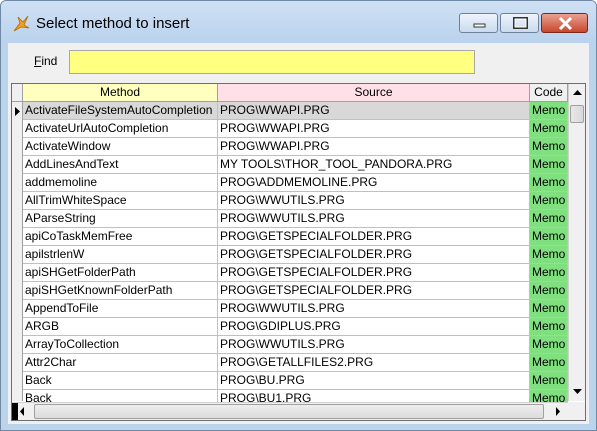 This screenshot has height=431, width=597. I want to click on vertical-scrollbar, so click(576, 242).